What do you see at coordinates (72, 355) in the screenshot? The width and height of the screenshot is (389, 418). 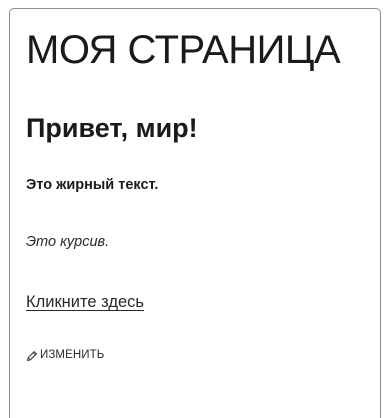 I see `edit-label: ИЗМЕНИТЬ` at bounding box center [72, 355].